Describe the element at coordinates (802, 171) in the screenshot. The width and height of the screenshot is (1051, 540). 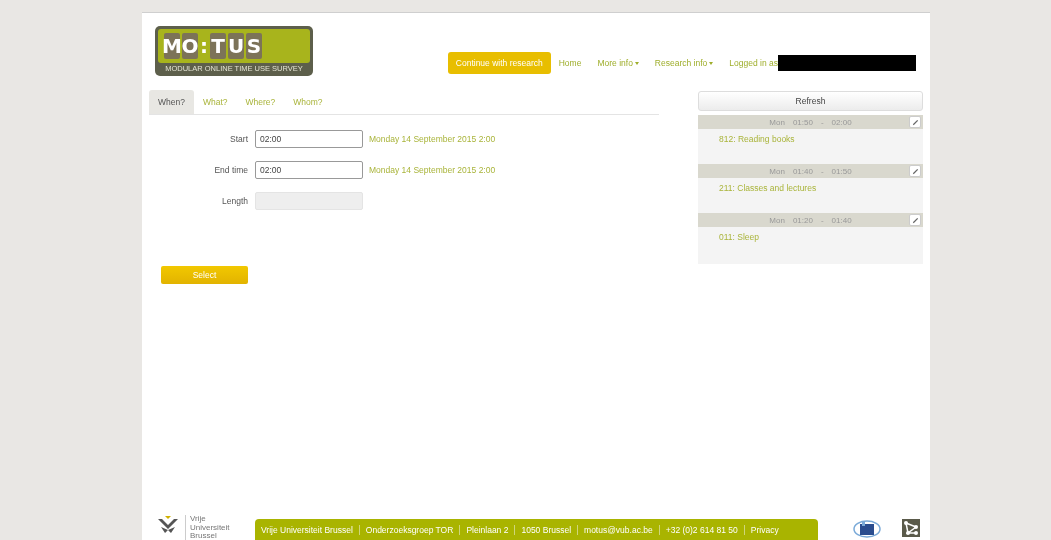
I see `entry-start: 01:40` at that location.